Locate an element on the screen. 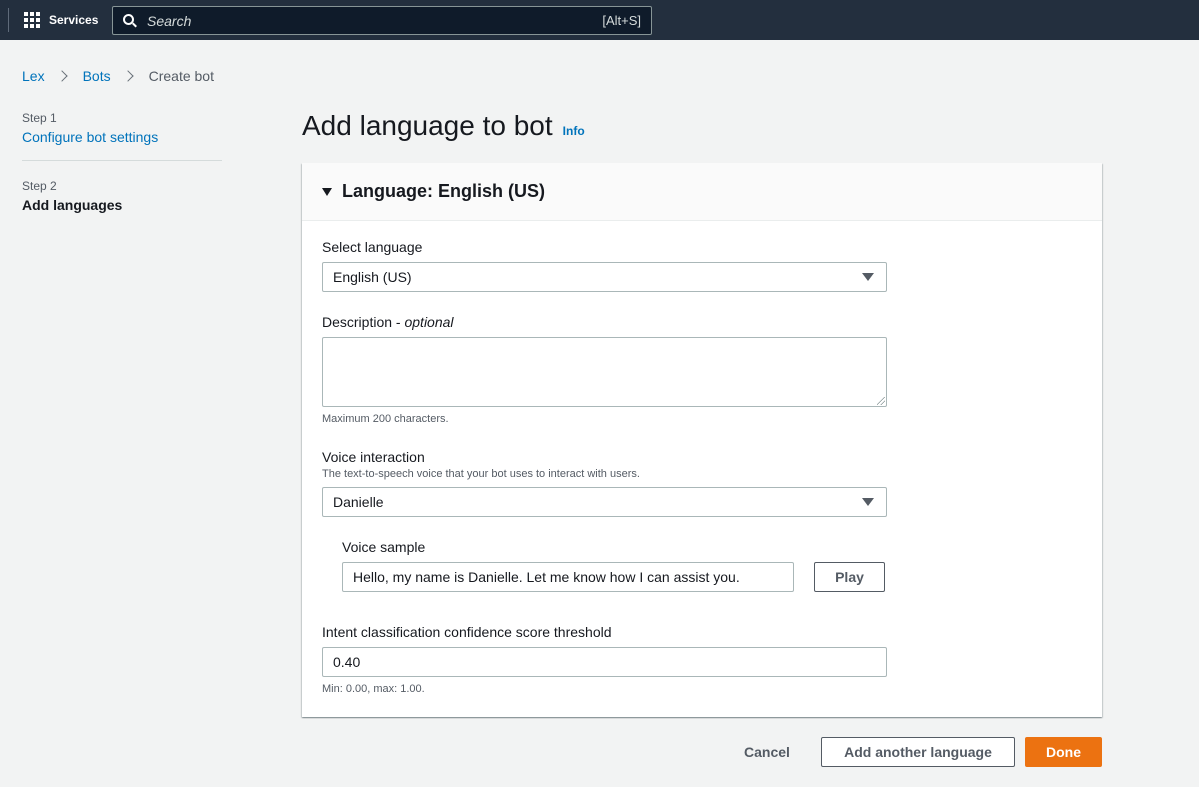 This screenshot has width=1199, height=787. services-menu-button: Services is located at coordinates (61, 20).